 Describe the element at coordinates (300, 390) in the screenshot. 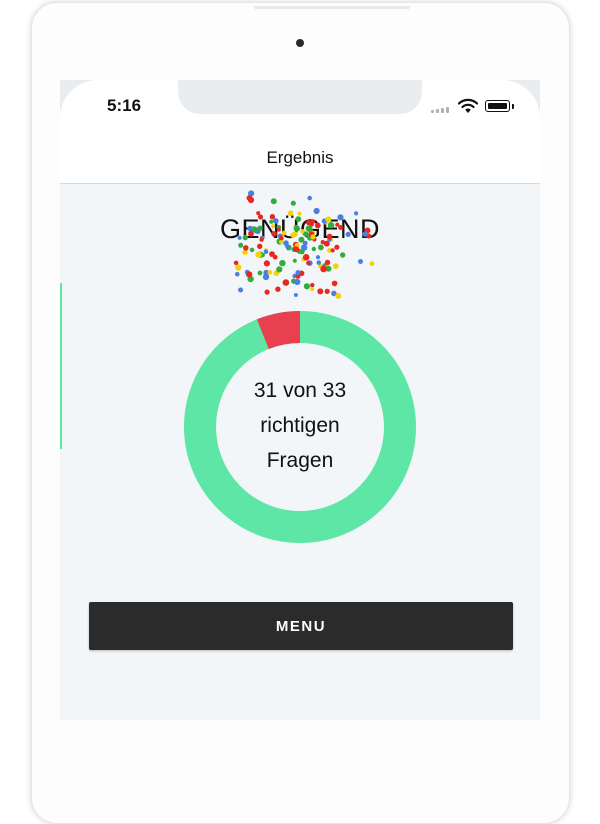

I see `summary-score: 31 von 33` at that location.